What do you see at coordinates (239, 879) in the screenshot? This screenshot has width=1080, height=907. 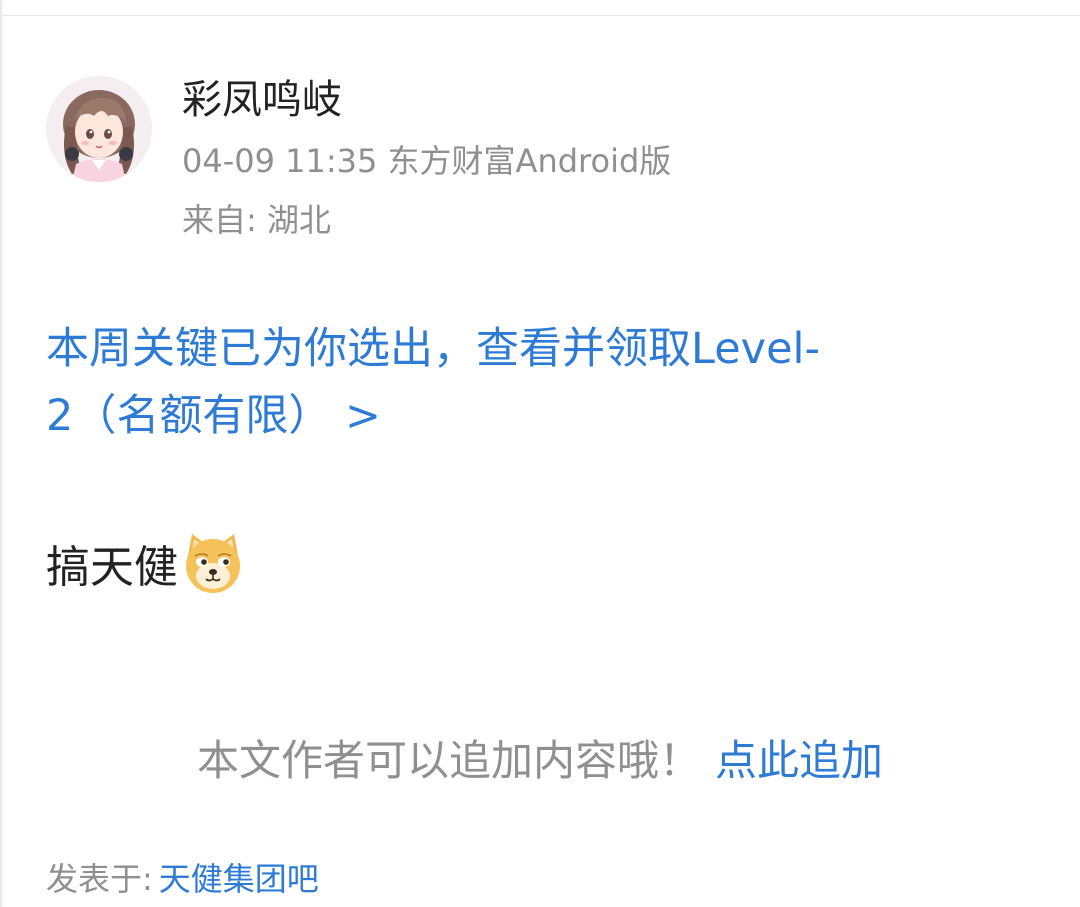 I see `board-link: 天健集团吧` at bounding box center [239, 879].